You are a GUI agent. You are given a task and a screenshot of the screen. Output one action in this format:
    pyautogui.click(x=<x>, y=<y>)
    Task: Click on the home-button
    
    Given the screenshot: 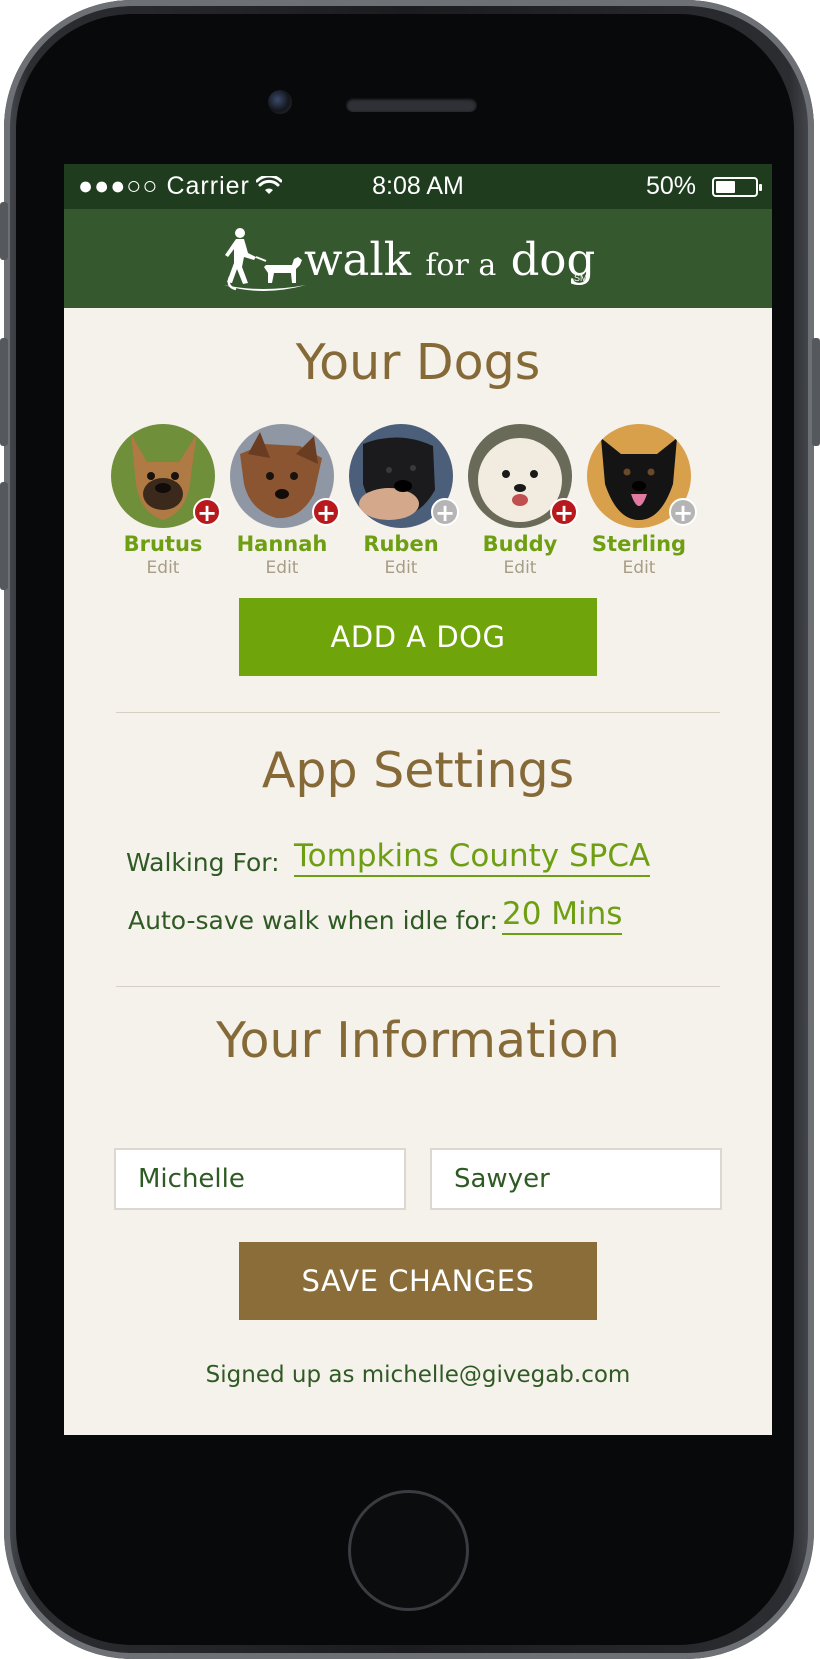 What is the action you would take?
    pyautogui.click(x=408, y=1550)
    